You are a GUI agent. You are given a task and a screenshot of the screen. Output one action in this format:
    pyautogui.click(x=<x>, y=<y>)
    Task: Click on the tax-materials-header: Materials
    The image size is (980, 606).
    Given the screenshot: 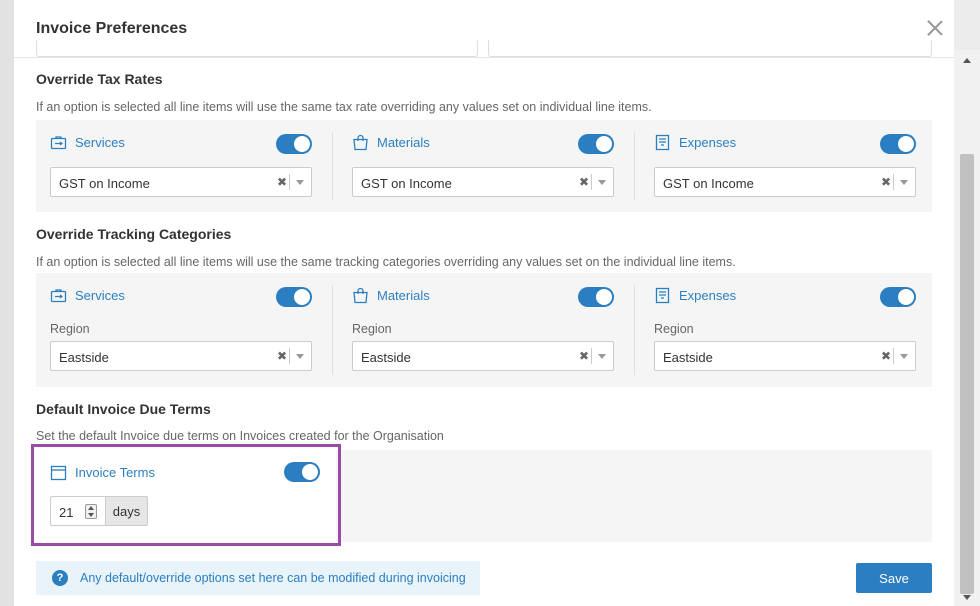 What is the action you would take?
    pyautogui.click(x=391, y=142)
    